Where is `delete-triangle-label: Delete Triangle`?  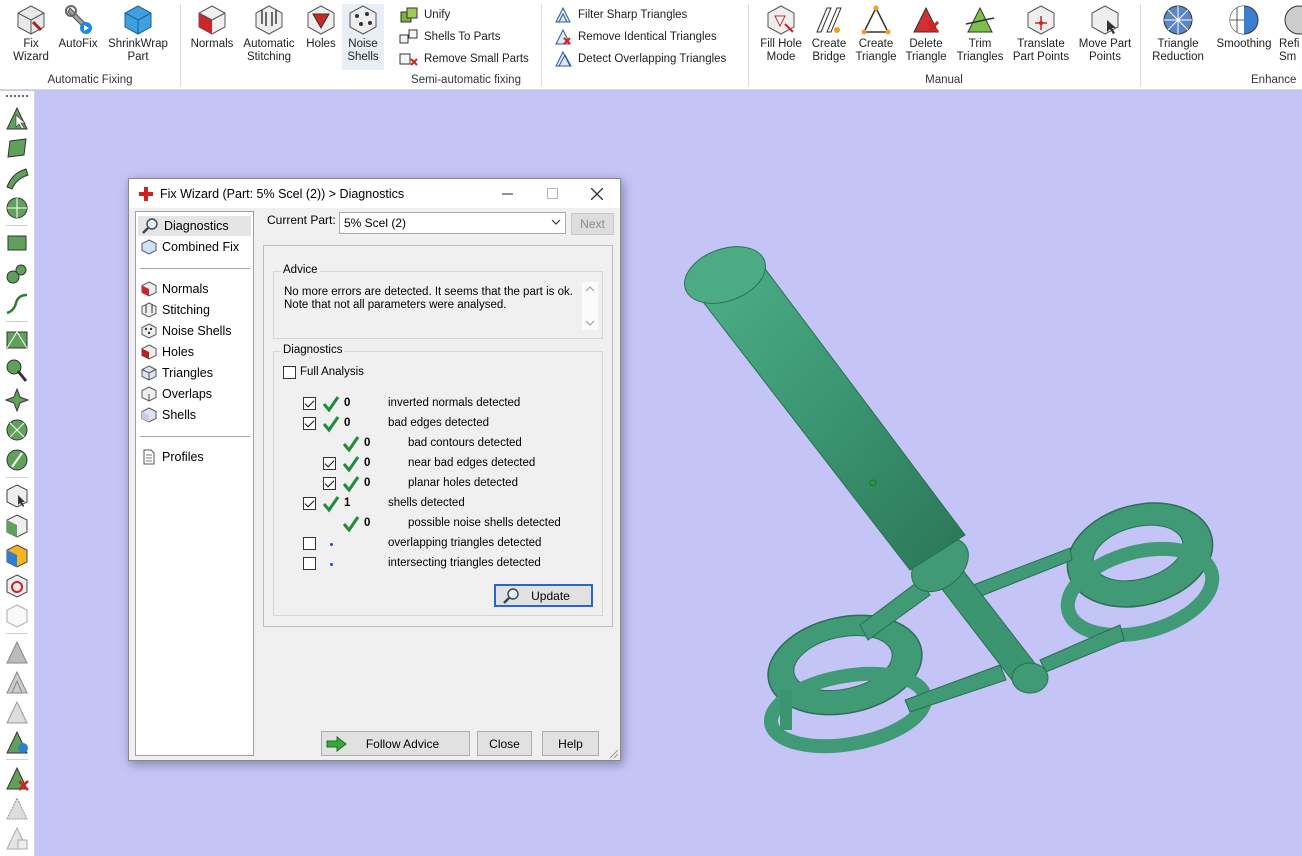
delete-triangle-label: Delete Triangle is located at coordinates (926, 50).